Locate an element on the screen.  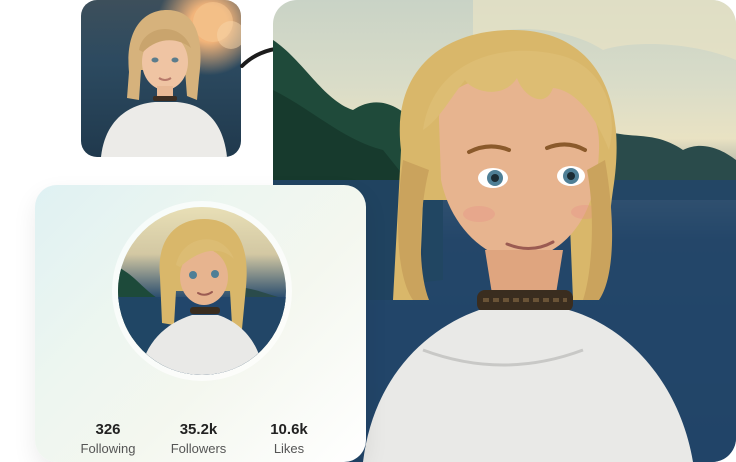
stat-followers: 35.2k Followers is located at coordinates (199, 441).